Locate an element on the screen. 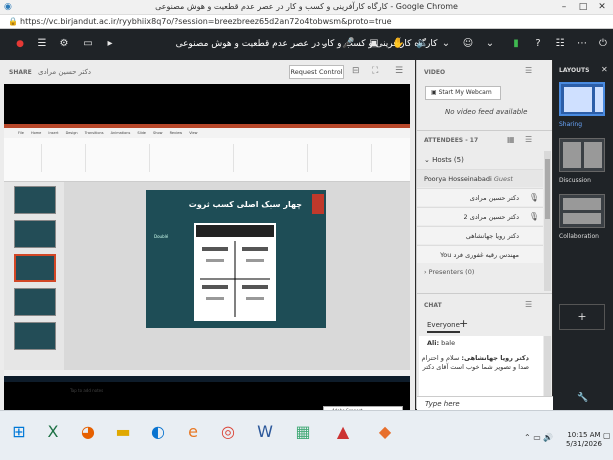  menu-icon: ⋯ is located at coordinates (582, 44).